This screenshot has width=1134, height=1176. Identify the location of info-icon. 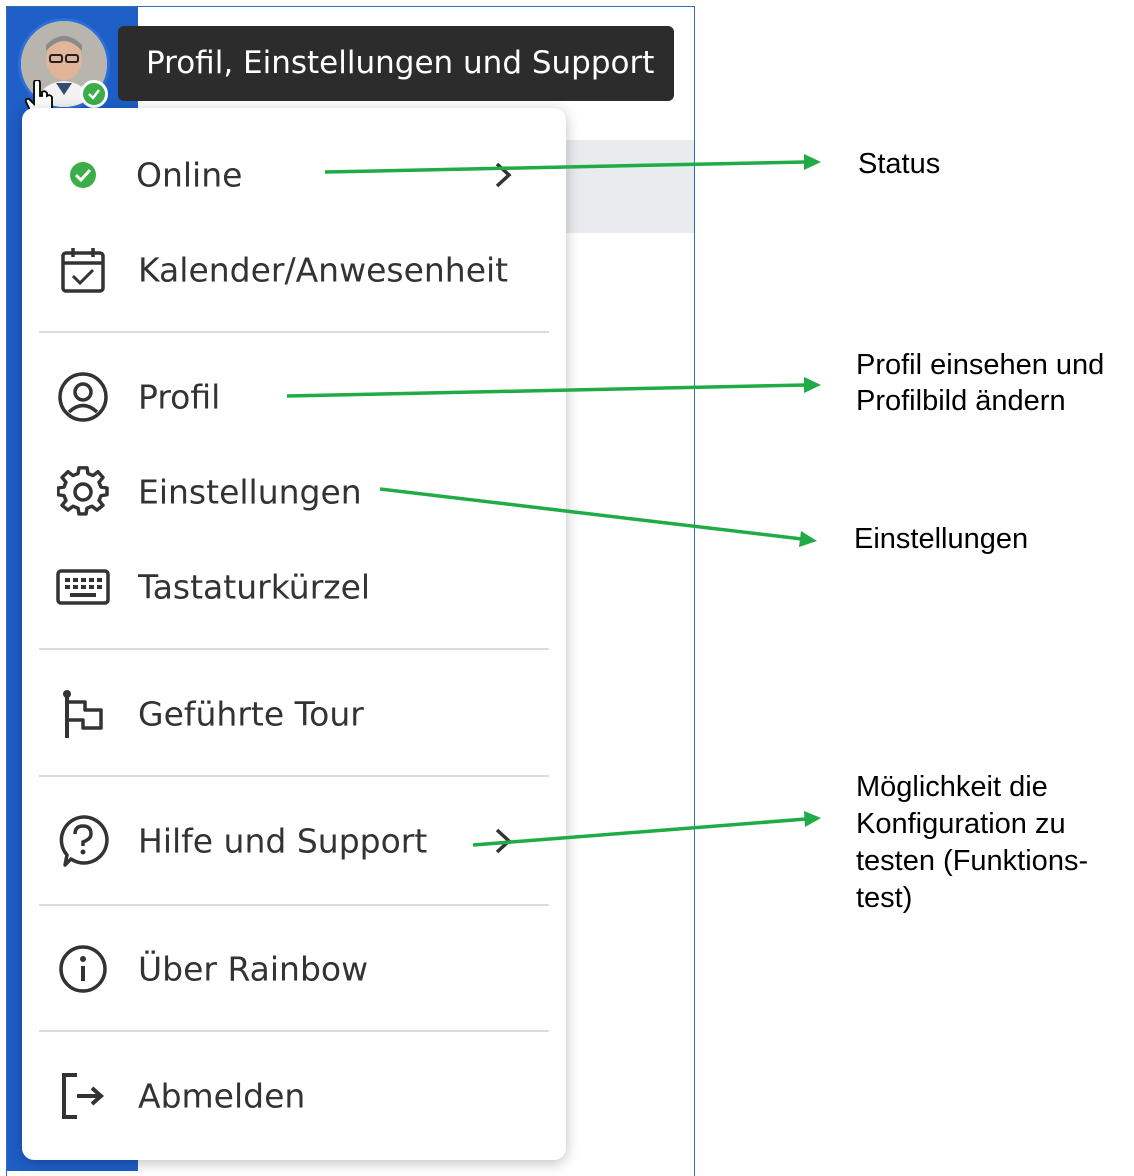
(83, 969).